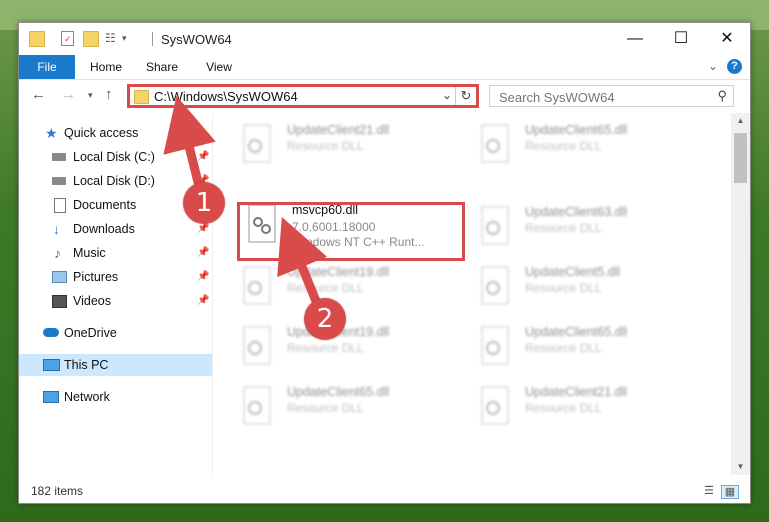  What do you see at coordinates (605, 97) in the screenshot?
I see `search-input` at bounding box center [605, 97].